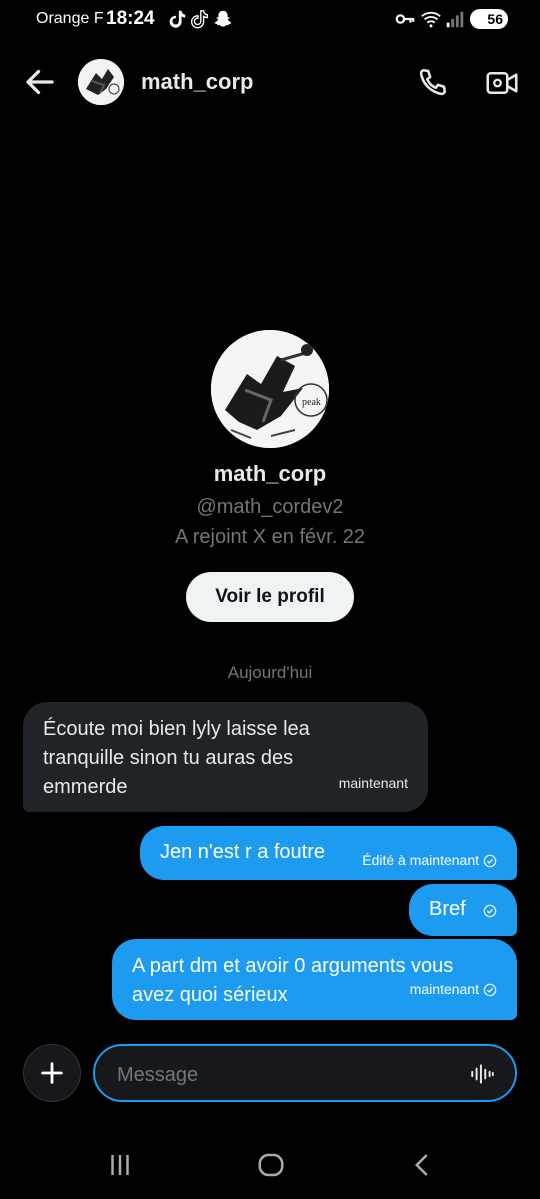  I want to click on signal-icon, so click(455, 19).